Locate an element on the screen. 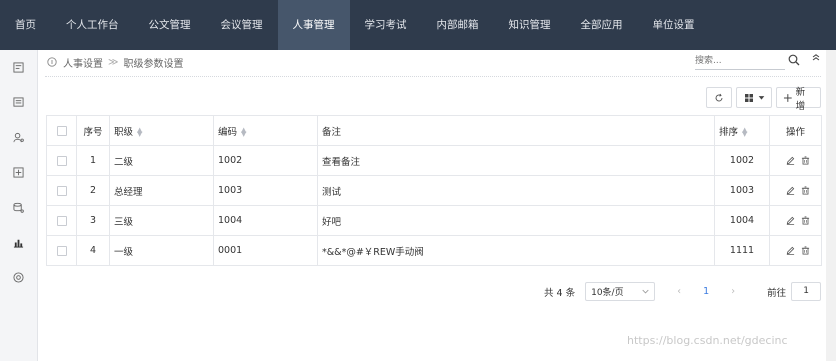 This screenshot has height=361, width=836. goto-page-input: 1 is located at coordinates (806, 291).